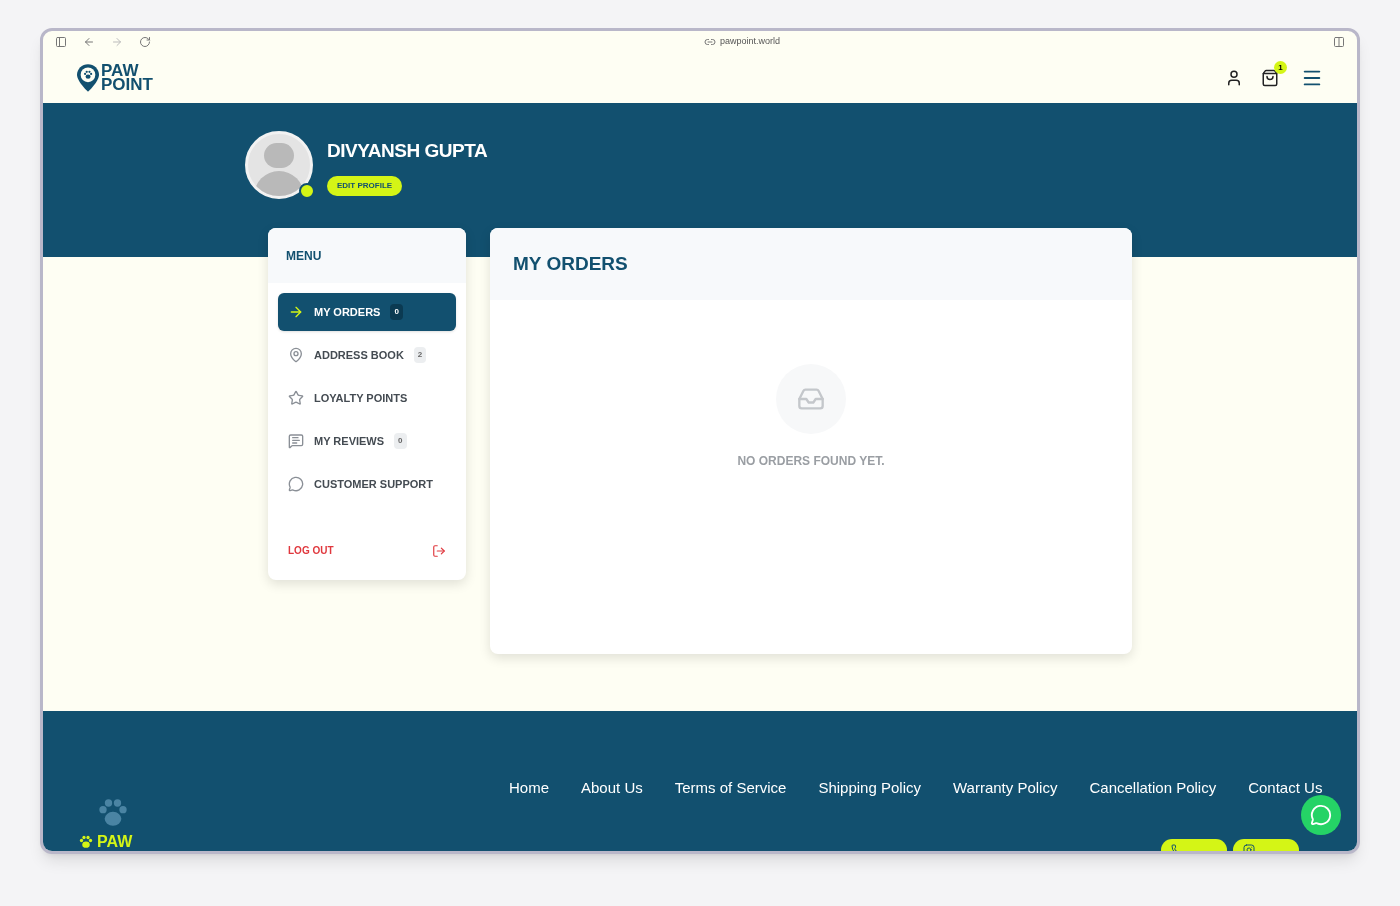  I want to click on orders-title: MY ORDERS, so click(570, 263).